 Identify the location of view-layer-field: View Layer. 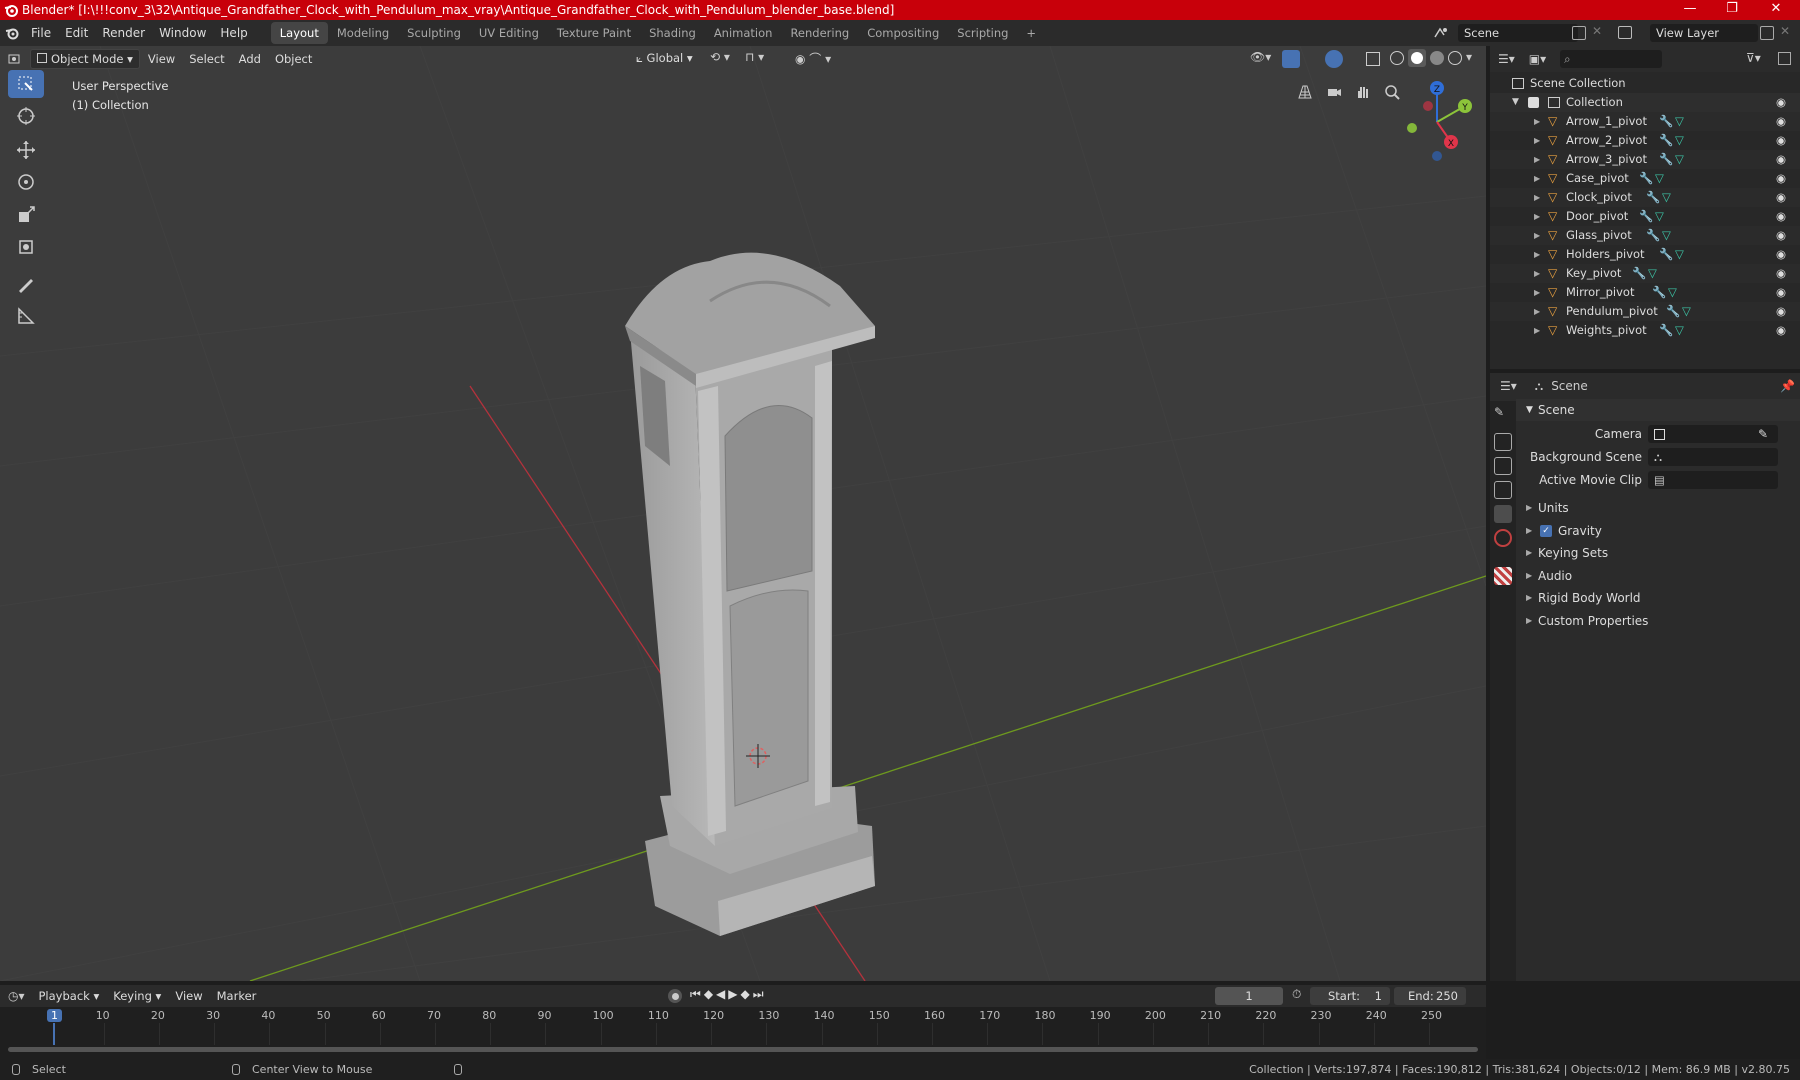
(1704, 33).